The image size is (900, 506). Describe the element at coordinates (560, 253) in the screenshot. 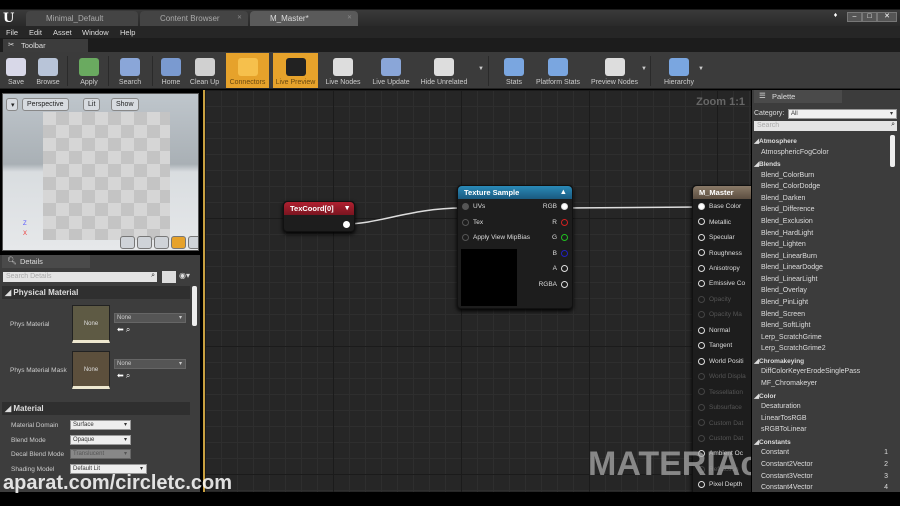

I see `output-pin-b: B` at that location.